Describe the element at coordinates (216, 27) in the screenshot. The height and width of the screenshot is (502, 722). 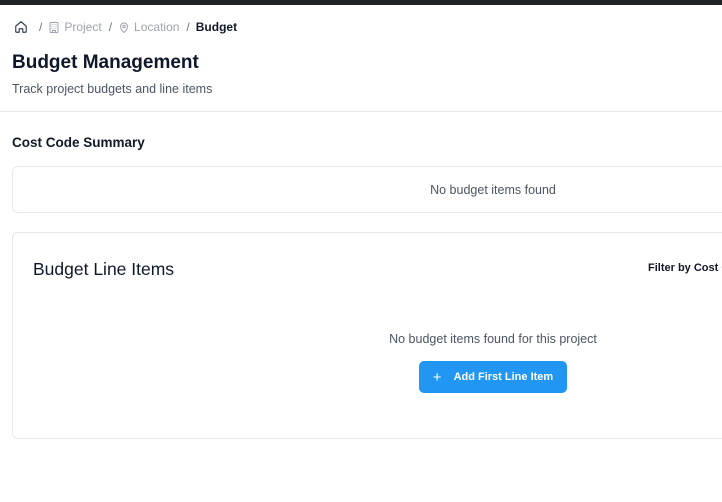
I see `breadcrumb-current: Budget` at that location.